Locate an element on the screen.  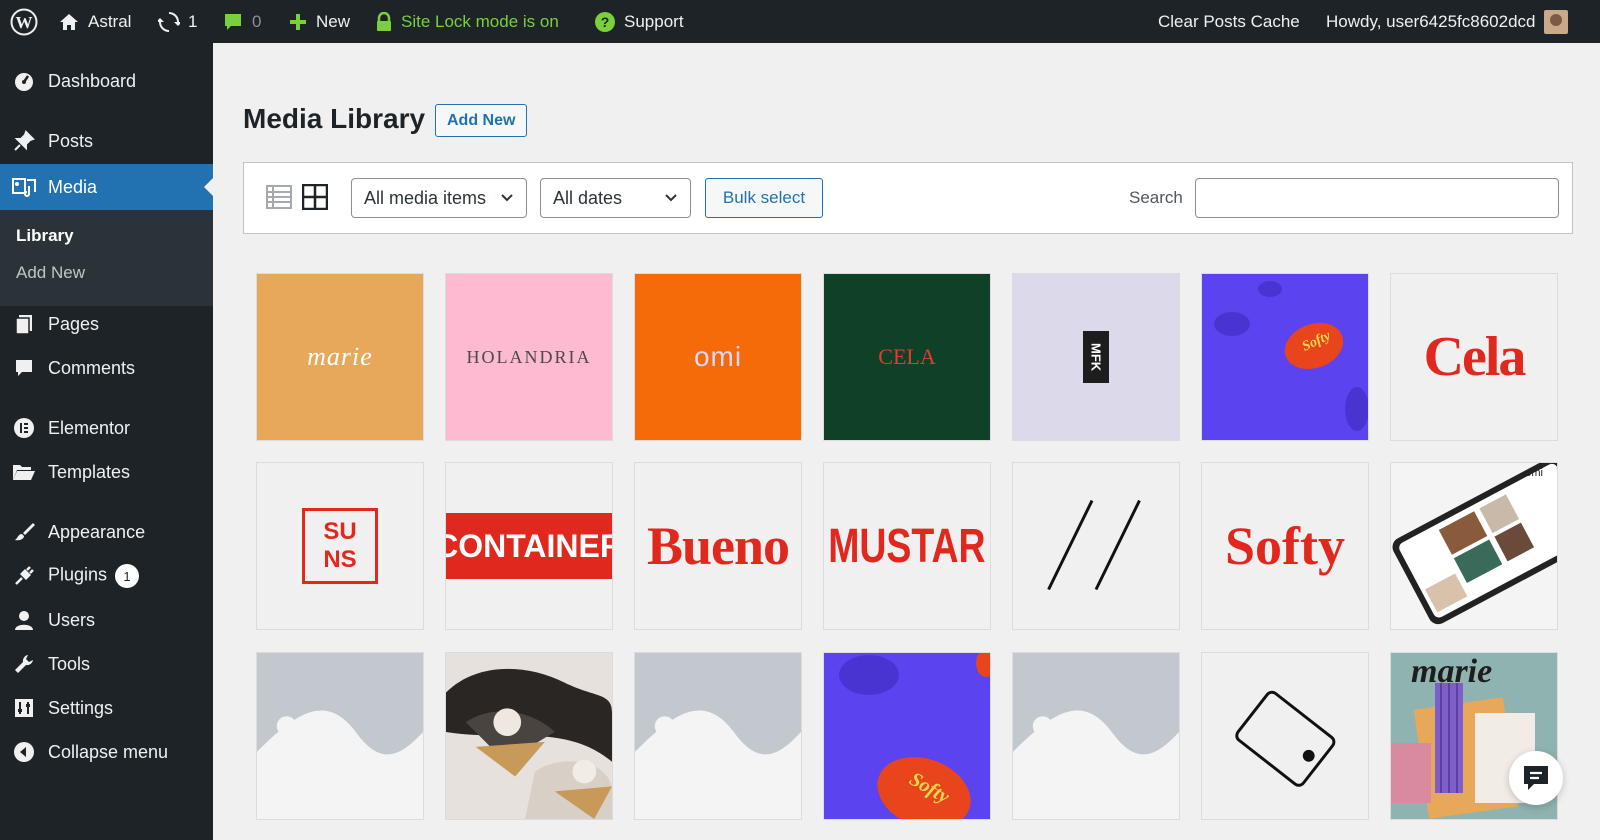
comments-link: 0 is located at coordinates (241, 21).